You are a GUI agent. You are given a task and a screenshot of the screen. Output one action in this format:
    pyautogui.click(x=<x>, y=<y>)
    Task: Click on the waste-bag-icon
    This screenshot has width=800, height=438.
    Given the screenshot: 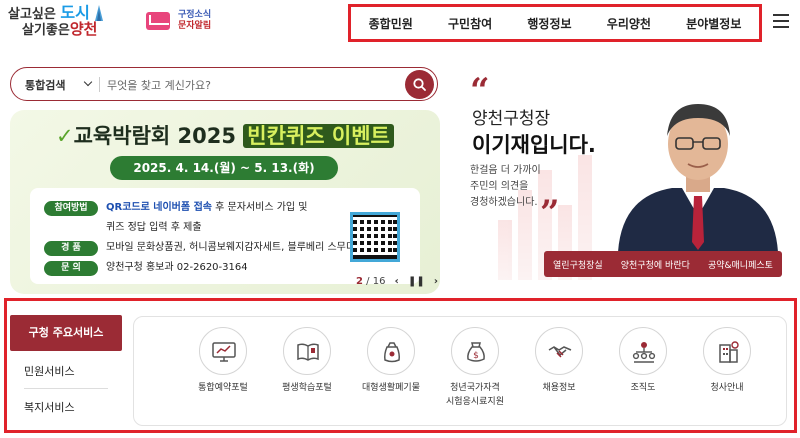 What is the action you would take?
    pyautogui.click(x=392, y=352)
    